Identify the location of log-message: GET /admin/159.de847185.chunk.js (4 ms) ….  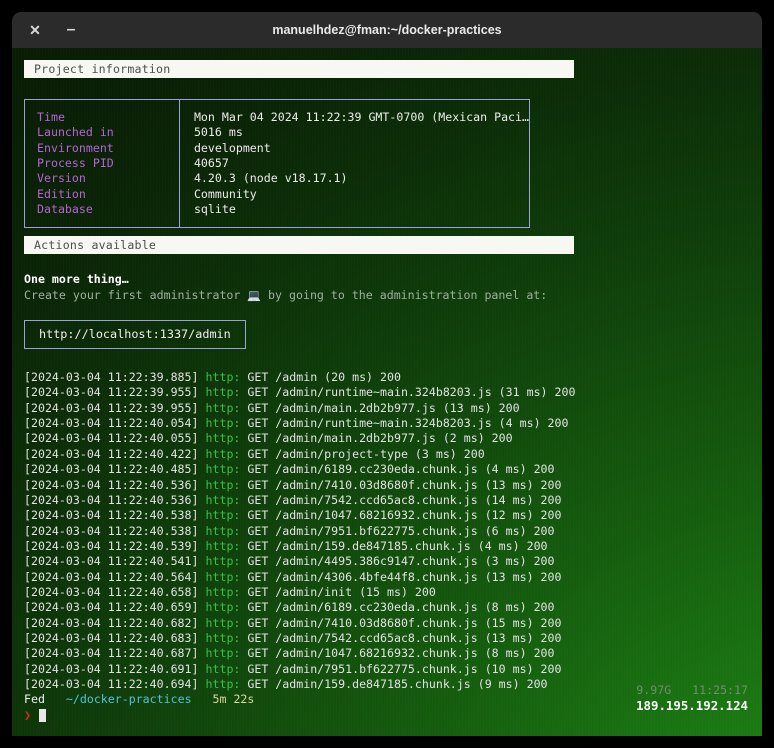
(394, 545).